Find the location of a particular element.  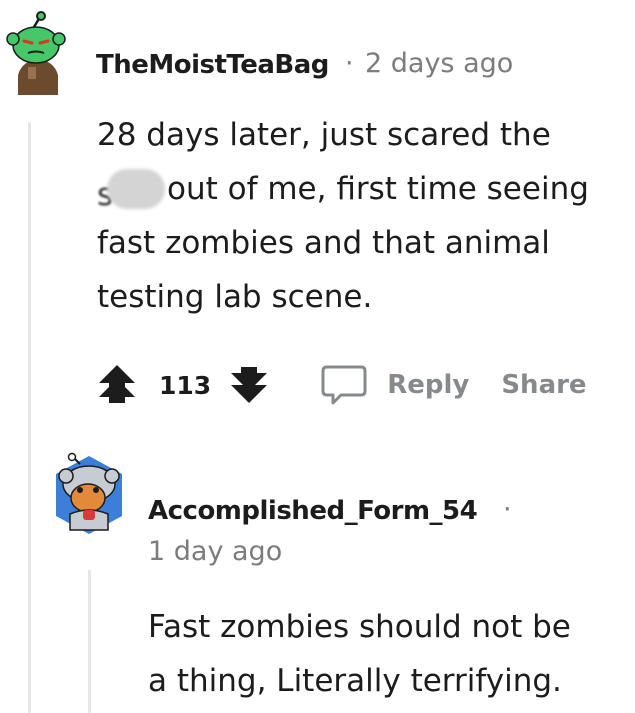

comment-actions: 113 Reply Share is located at coordinates (342, 385).